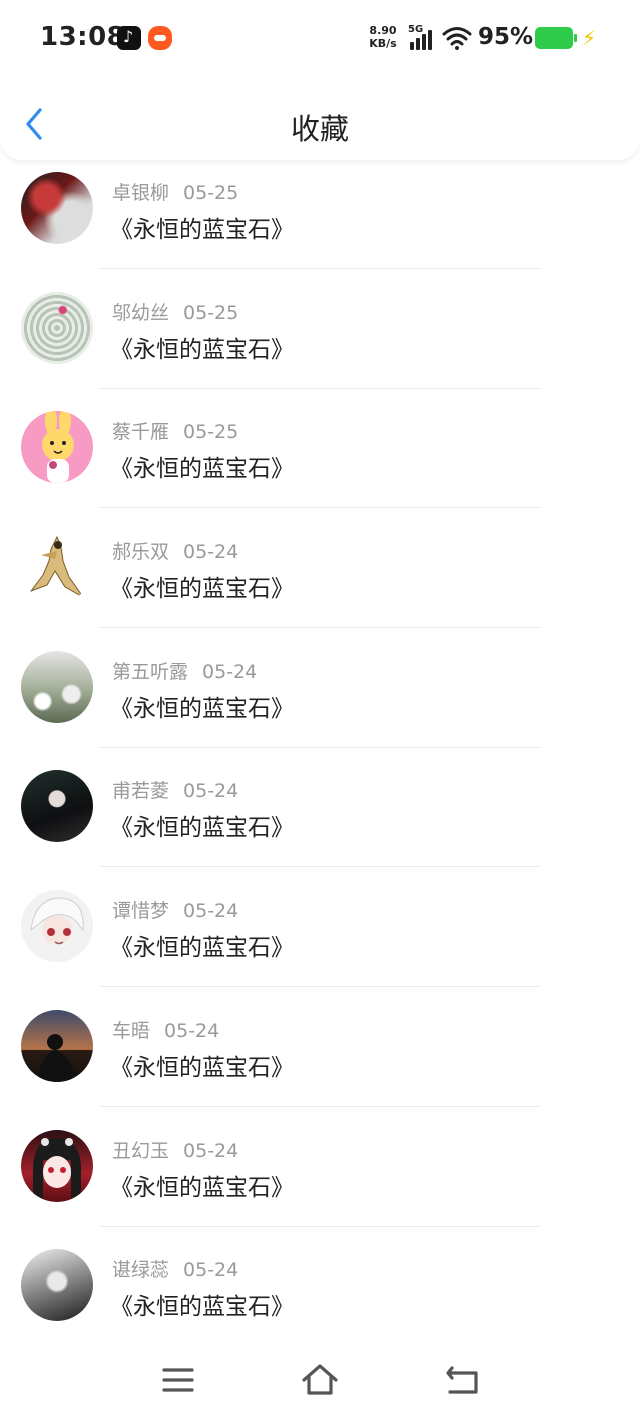  I want to click on network-type-label: 5G, so click(416, 29).